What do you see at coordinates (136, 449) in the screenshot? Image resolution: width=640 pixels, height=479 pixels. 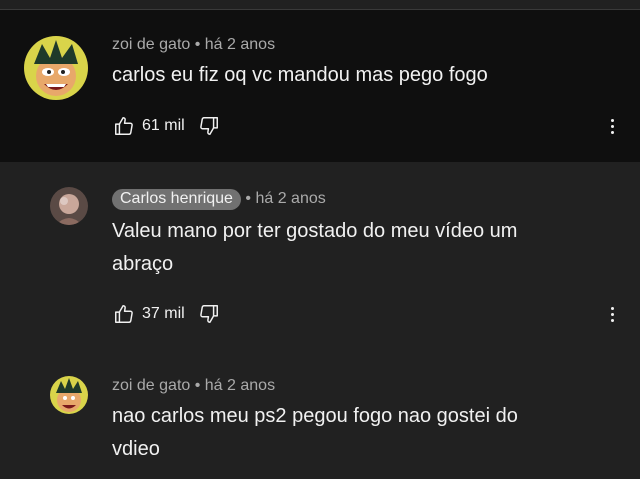 I see `reply-text-line-2: vdieo` at bounding box center [136, 449].